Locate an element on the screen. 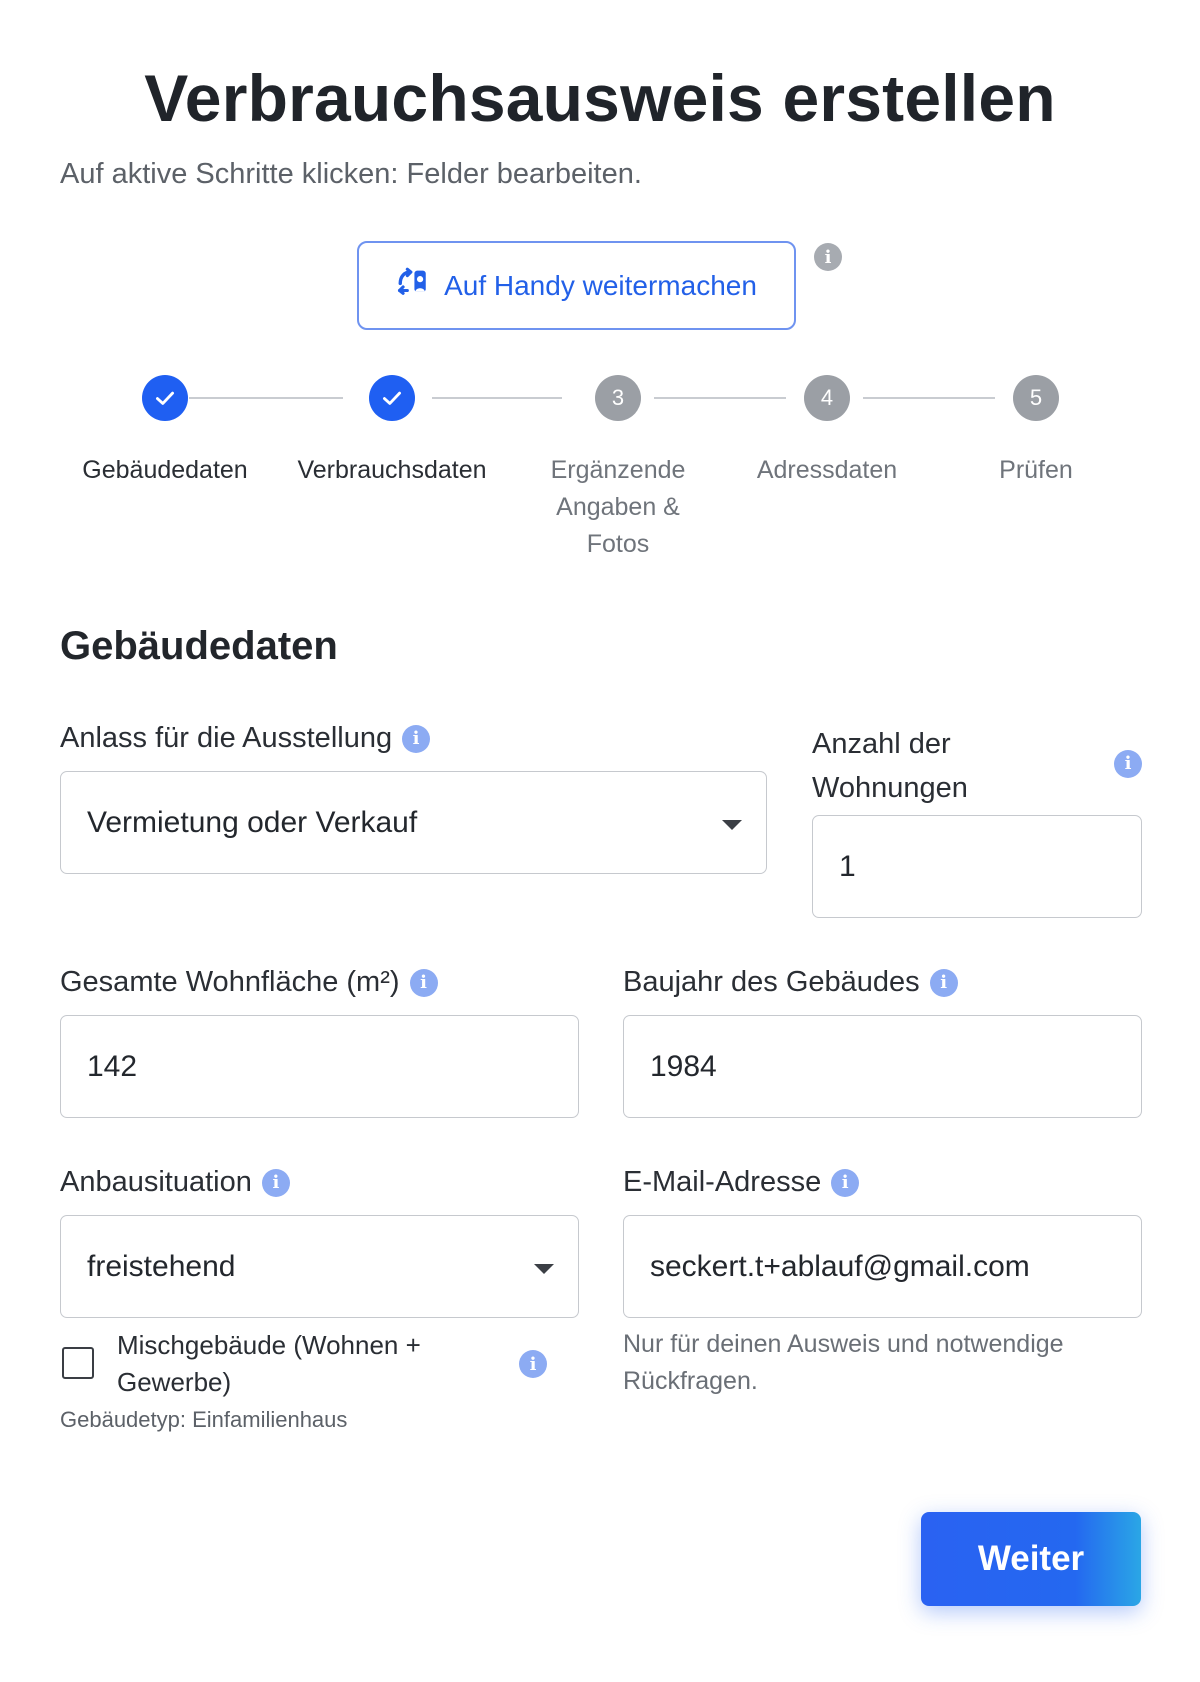  step-3-circle: 3 is located at coordinates (618, 398).